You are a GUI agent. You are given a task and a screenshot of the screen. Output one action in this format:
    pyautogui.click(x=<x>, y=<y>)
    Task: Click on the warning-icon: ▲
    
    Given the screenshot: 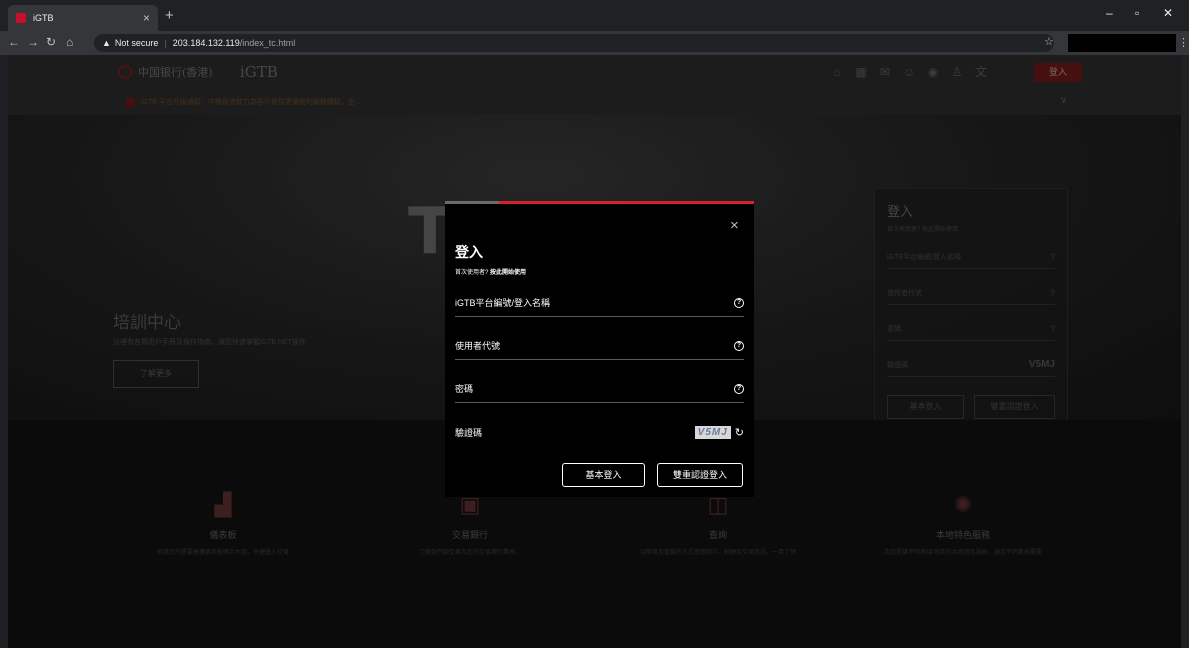 What is the action you would take?
    pyautogui.click(x=106, y=43)
    